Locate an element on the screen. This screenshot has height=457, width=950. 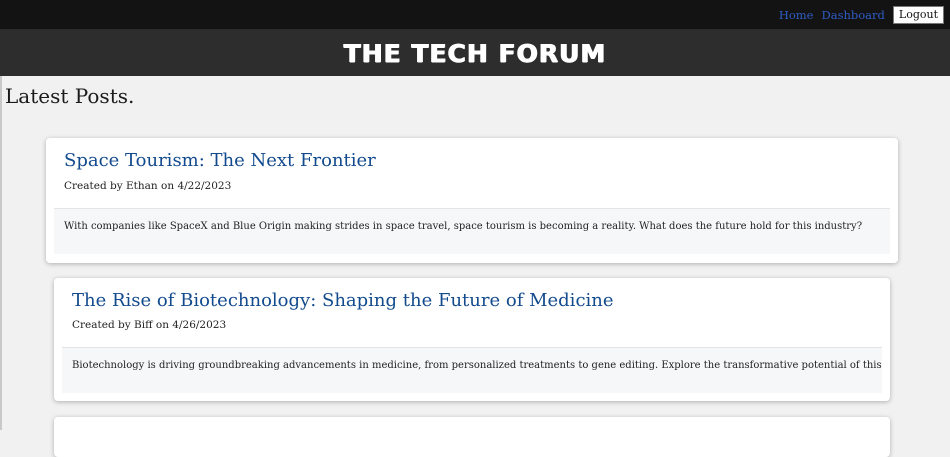
post-title-link: Space Tourism: The Next Frontier is located at coordinates (220, 160).